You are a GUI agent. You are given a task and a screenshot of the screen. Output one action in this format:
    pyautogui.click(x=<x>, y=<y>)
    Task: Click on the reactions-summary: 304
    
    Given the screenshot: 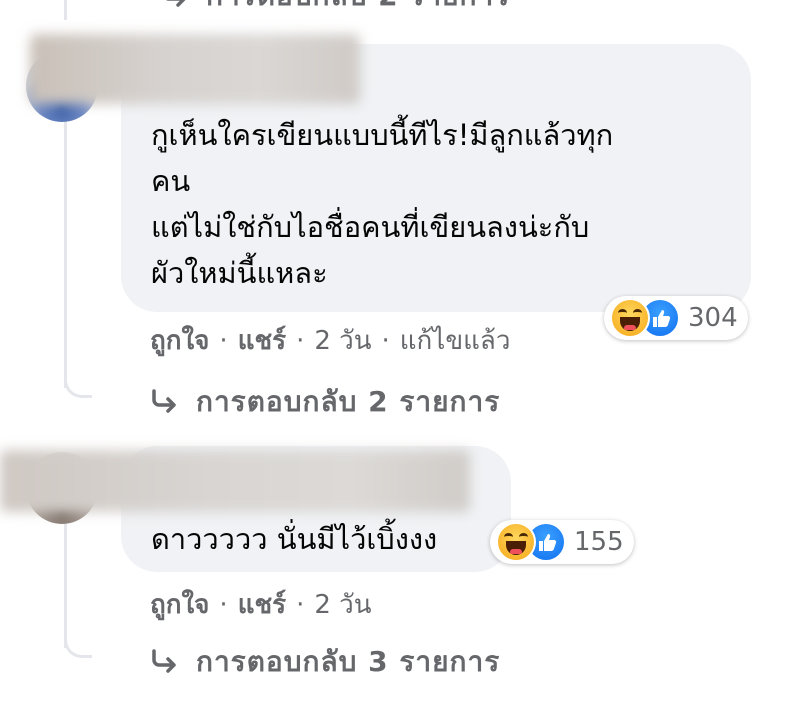 What is the action you would take?
    pyautogui.click(x=676, y=318)
    